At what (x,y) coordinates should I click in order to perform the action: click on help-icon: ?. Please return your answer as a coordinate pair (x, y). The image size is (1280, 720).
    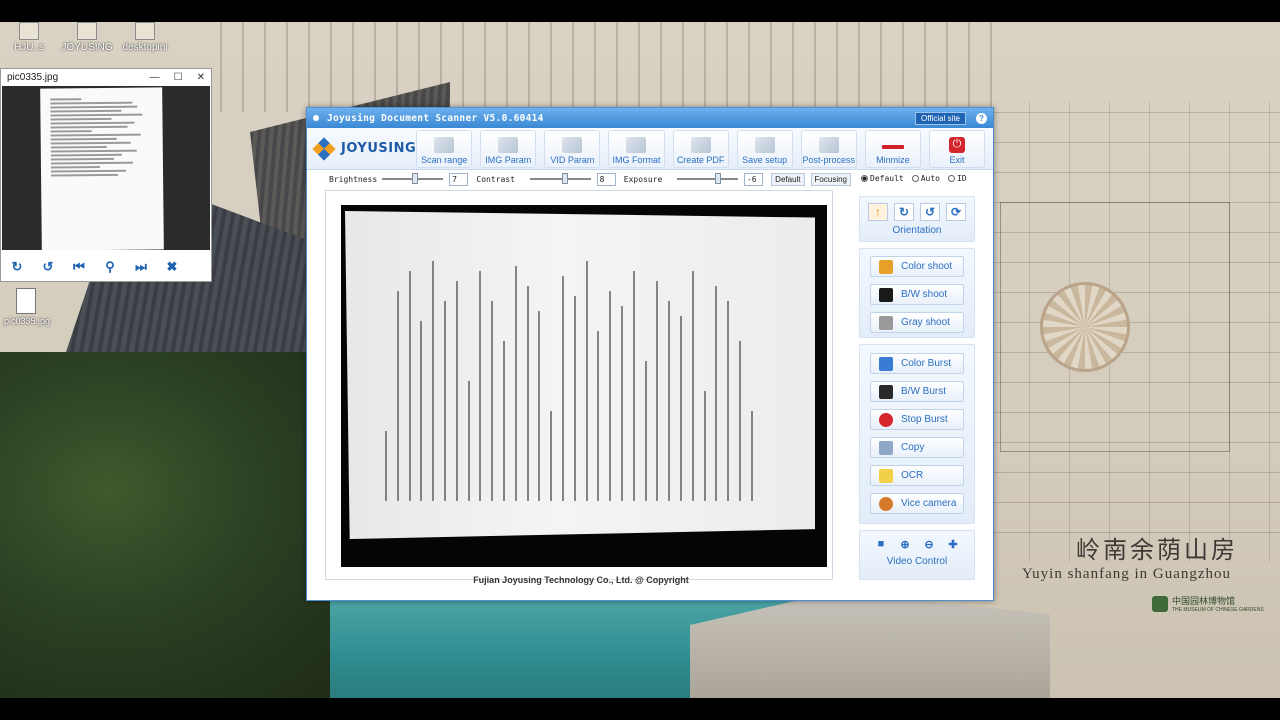
    Looking at the image, I should click on (981, 118).